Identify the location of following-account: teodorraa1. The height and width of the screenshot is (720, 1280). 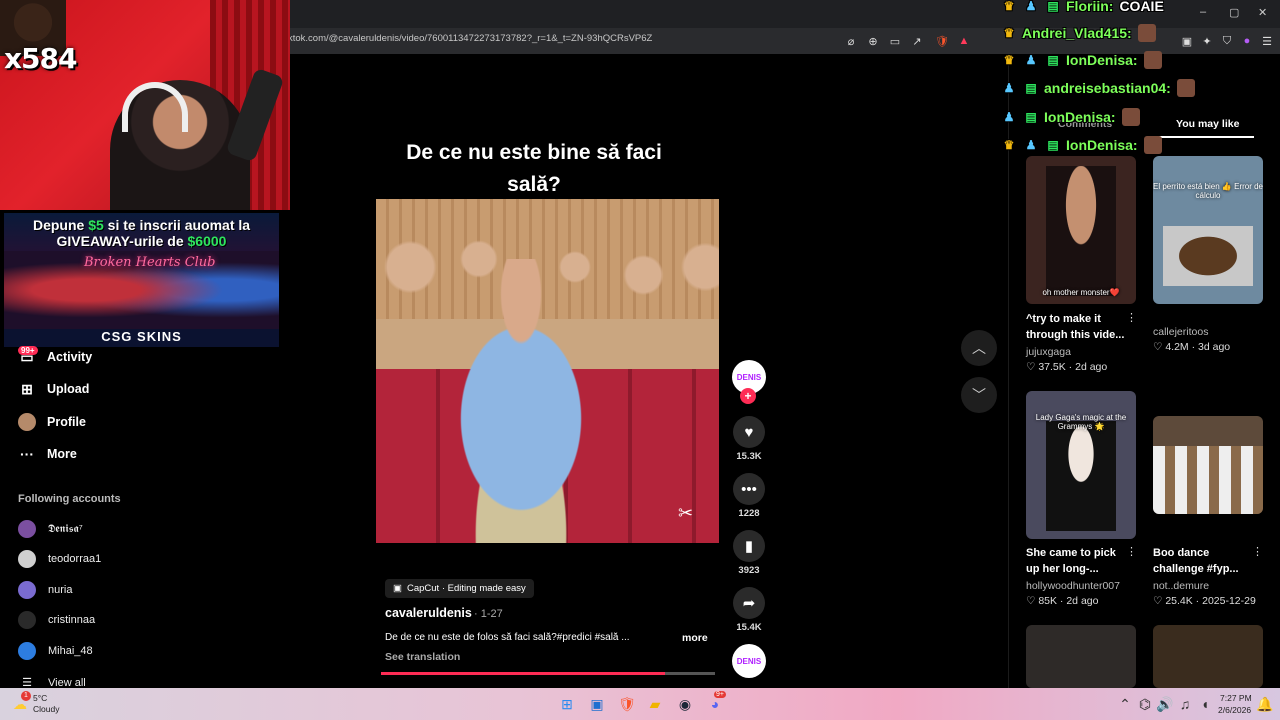
(59, 559).